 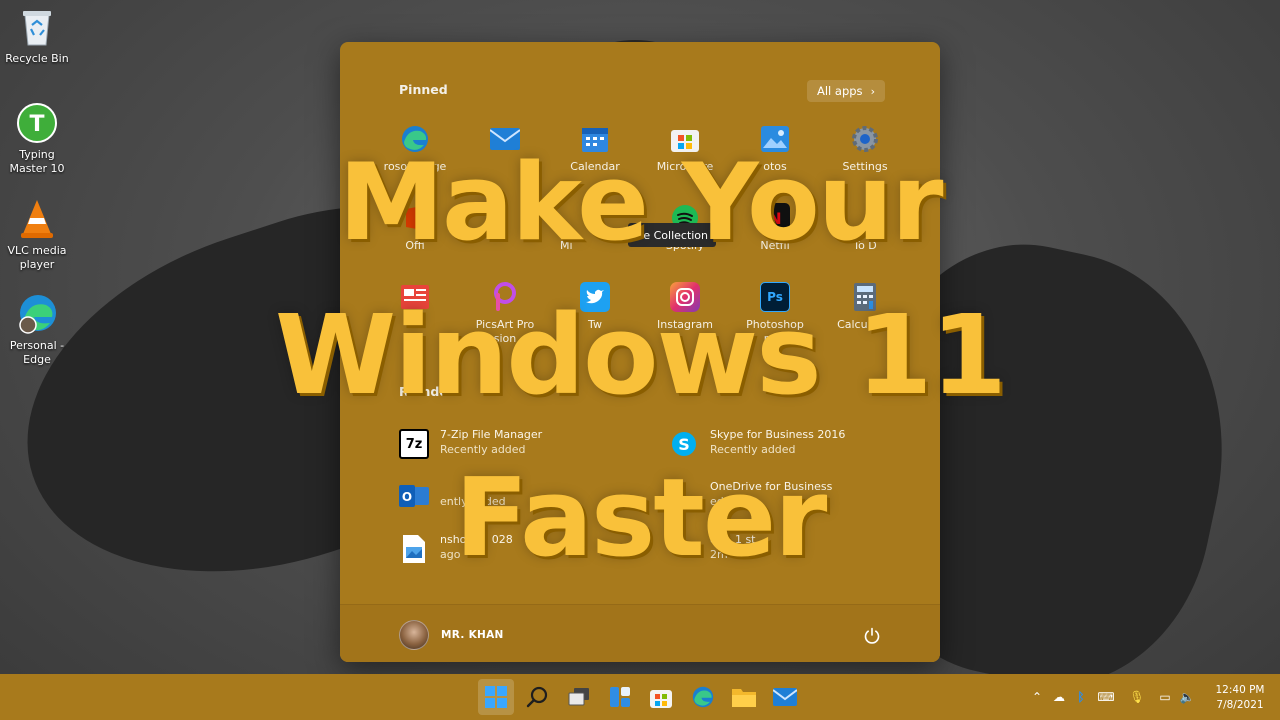 I want to click on weather-icon: ☁, so click(x=1059, y=697).